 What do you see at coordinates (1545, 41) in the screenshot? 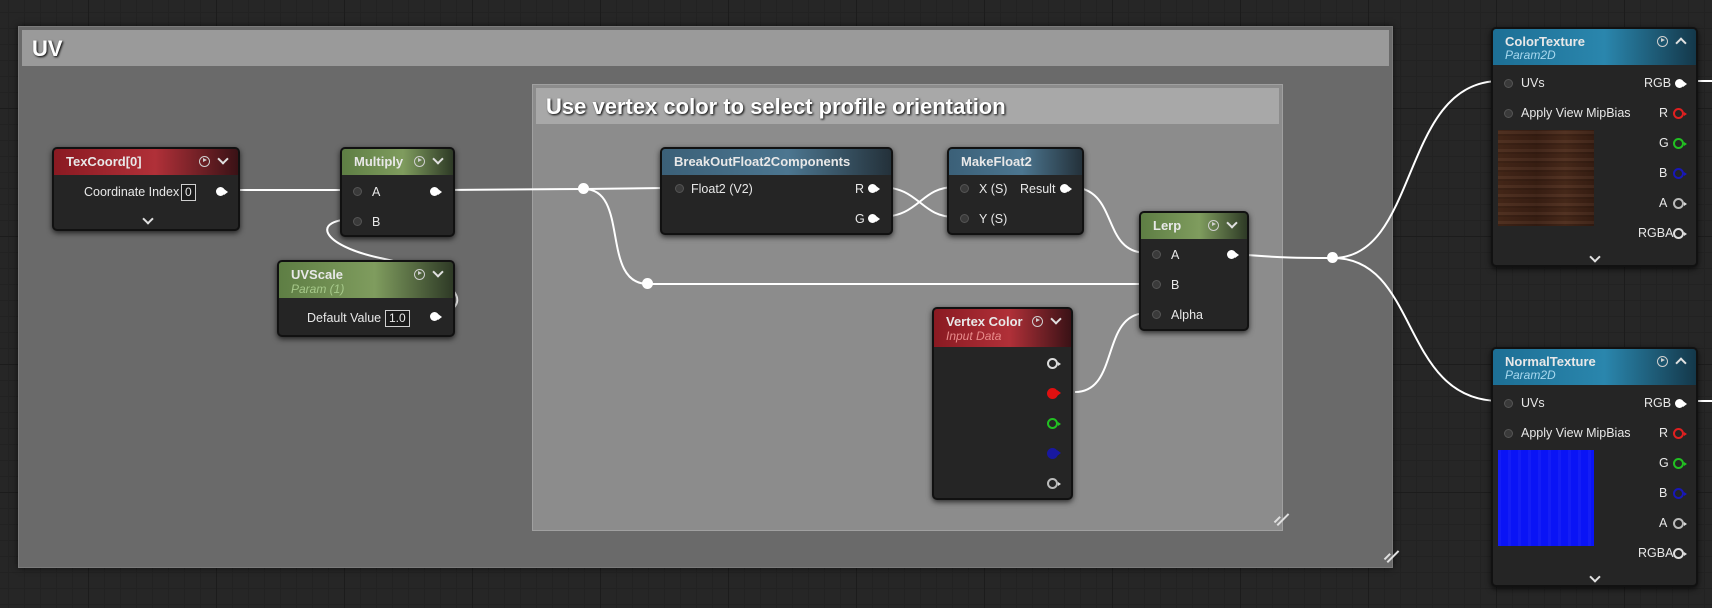
I see `node-title: ColorTexture` at bounding box center [1545, 41].